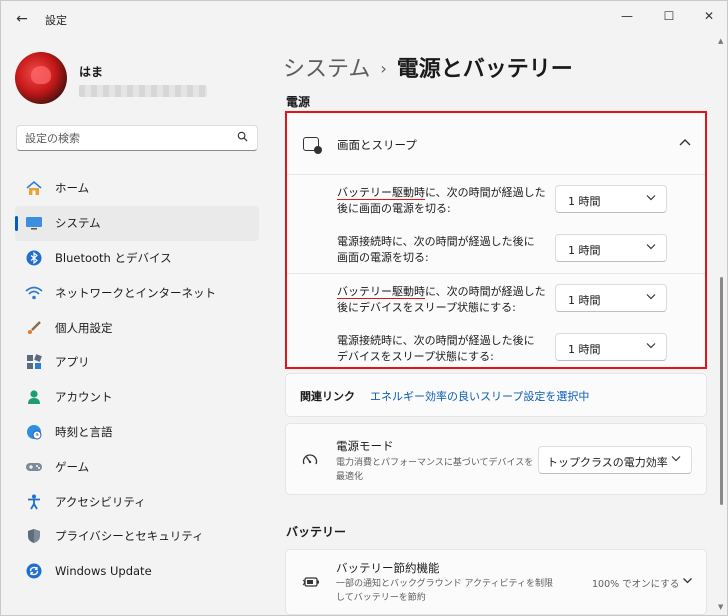  What do you see at coordinates (103, 571) in the screenshot?
I see `sidebar-item-label: Windows Update` at bounding box center [103, 571].